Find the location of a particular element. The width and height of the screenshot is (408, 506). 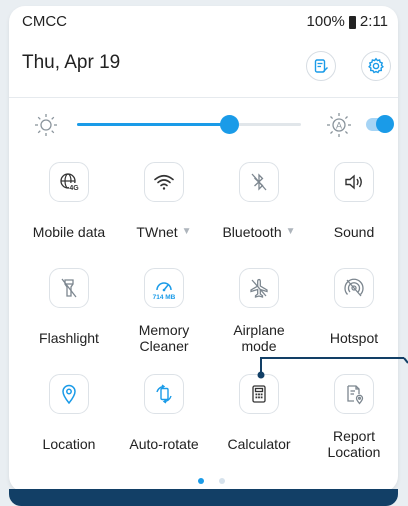

bluetooth-off-icon is located at coordinates (259, 182).